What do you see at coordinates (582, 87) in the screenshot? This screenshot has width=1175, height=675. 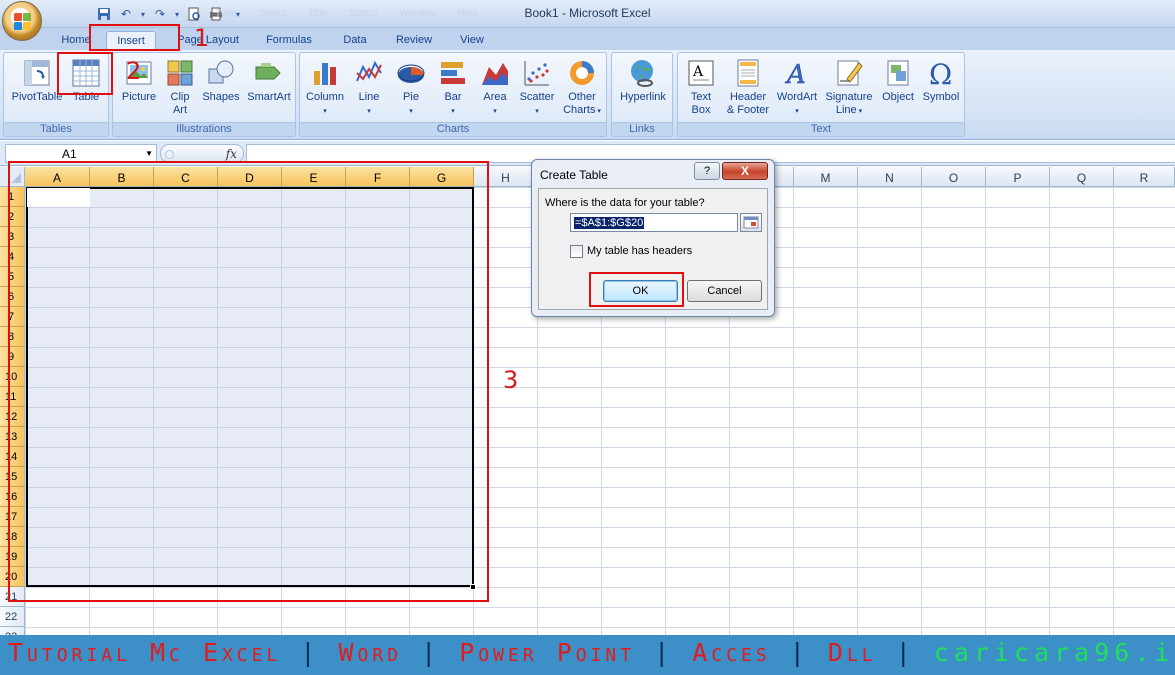 I see `other-charts-button: Other Charts ▾` at bounding box center [582, 87].